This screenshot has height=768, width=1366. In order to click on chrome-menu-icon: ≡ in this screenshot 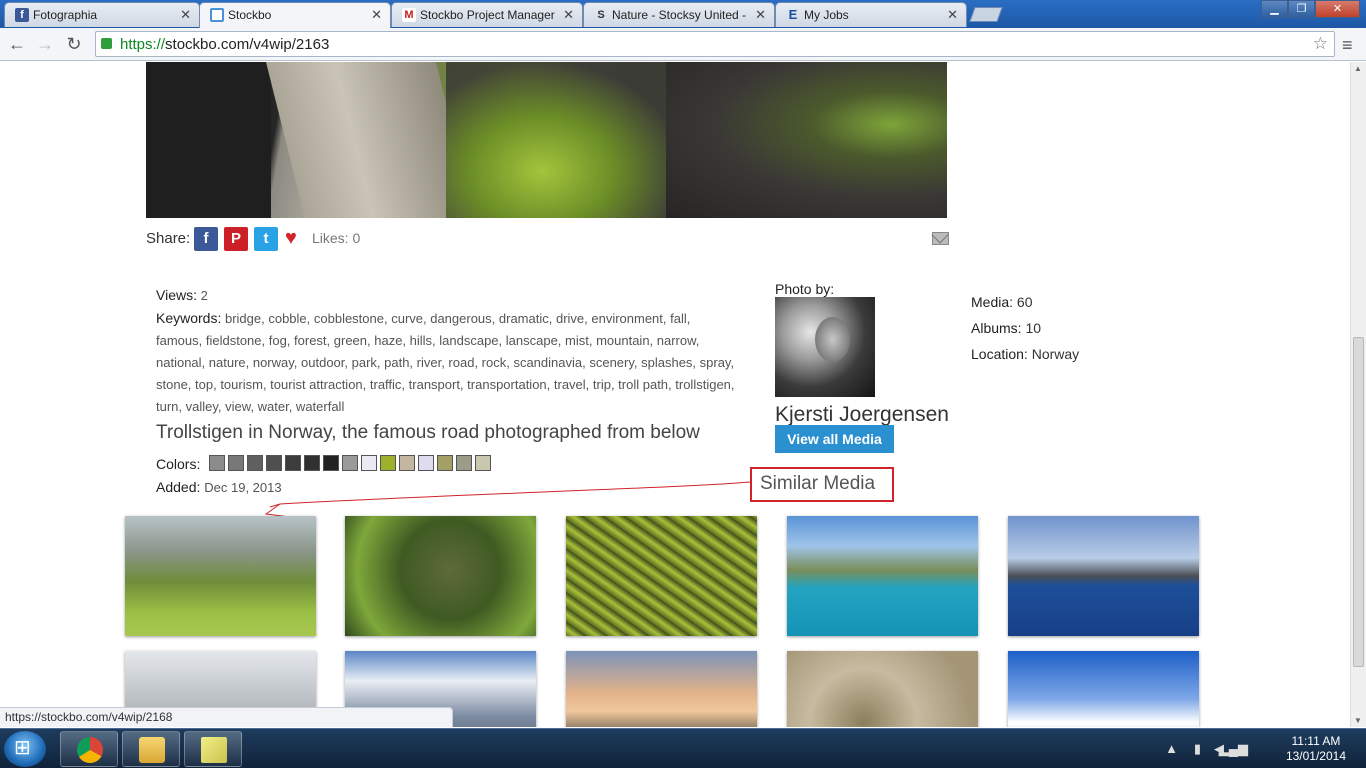, I will do `click(1347, 45)`.